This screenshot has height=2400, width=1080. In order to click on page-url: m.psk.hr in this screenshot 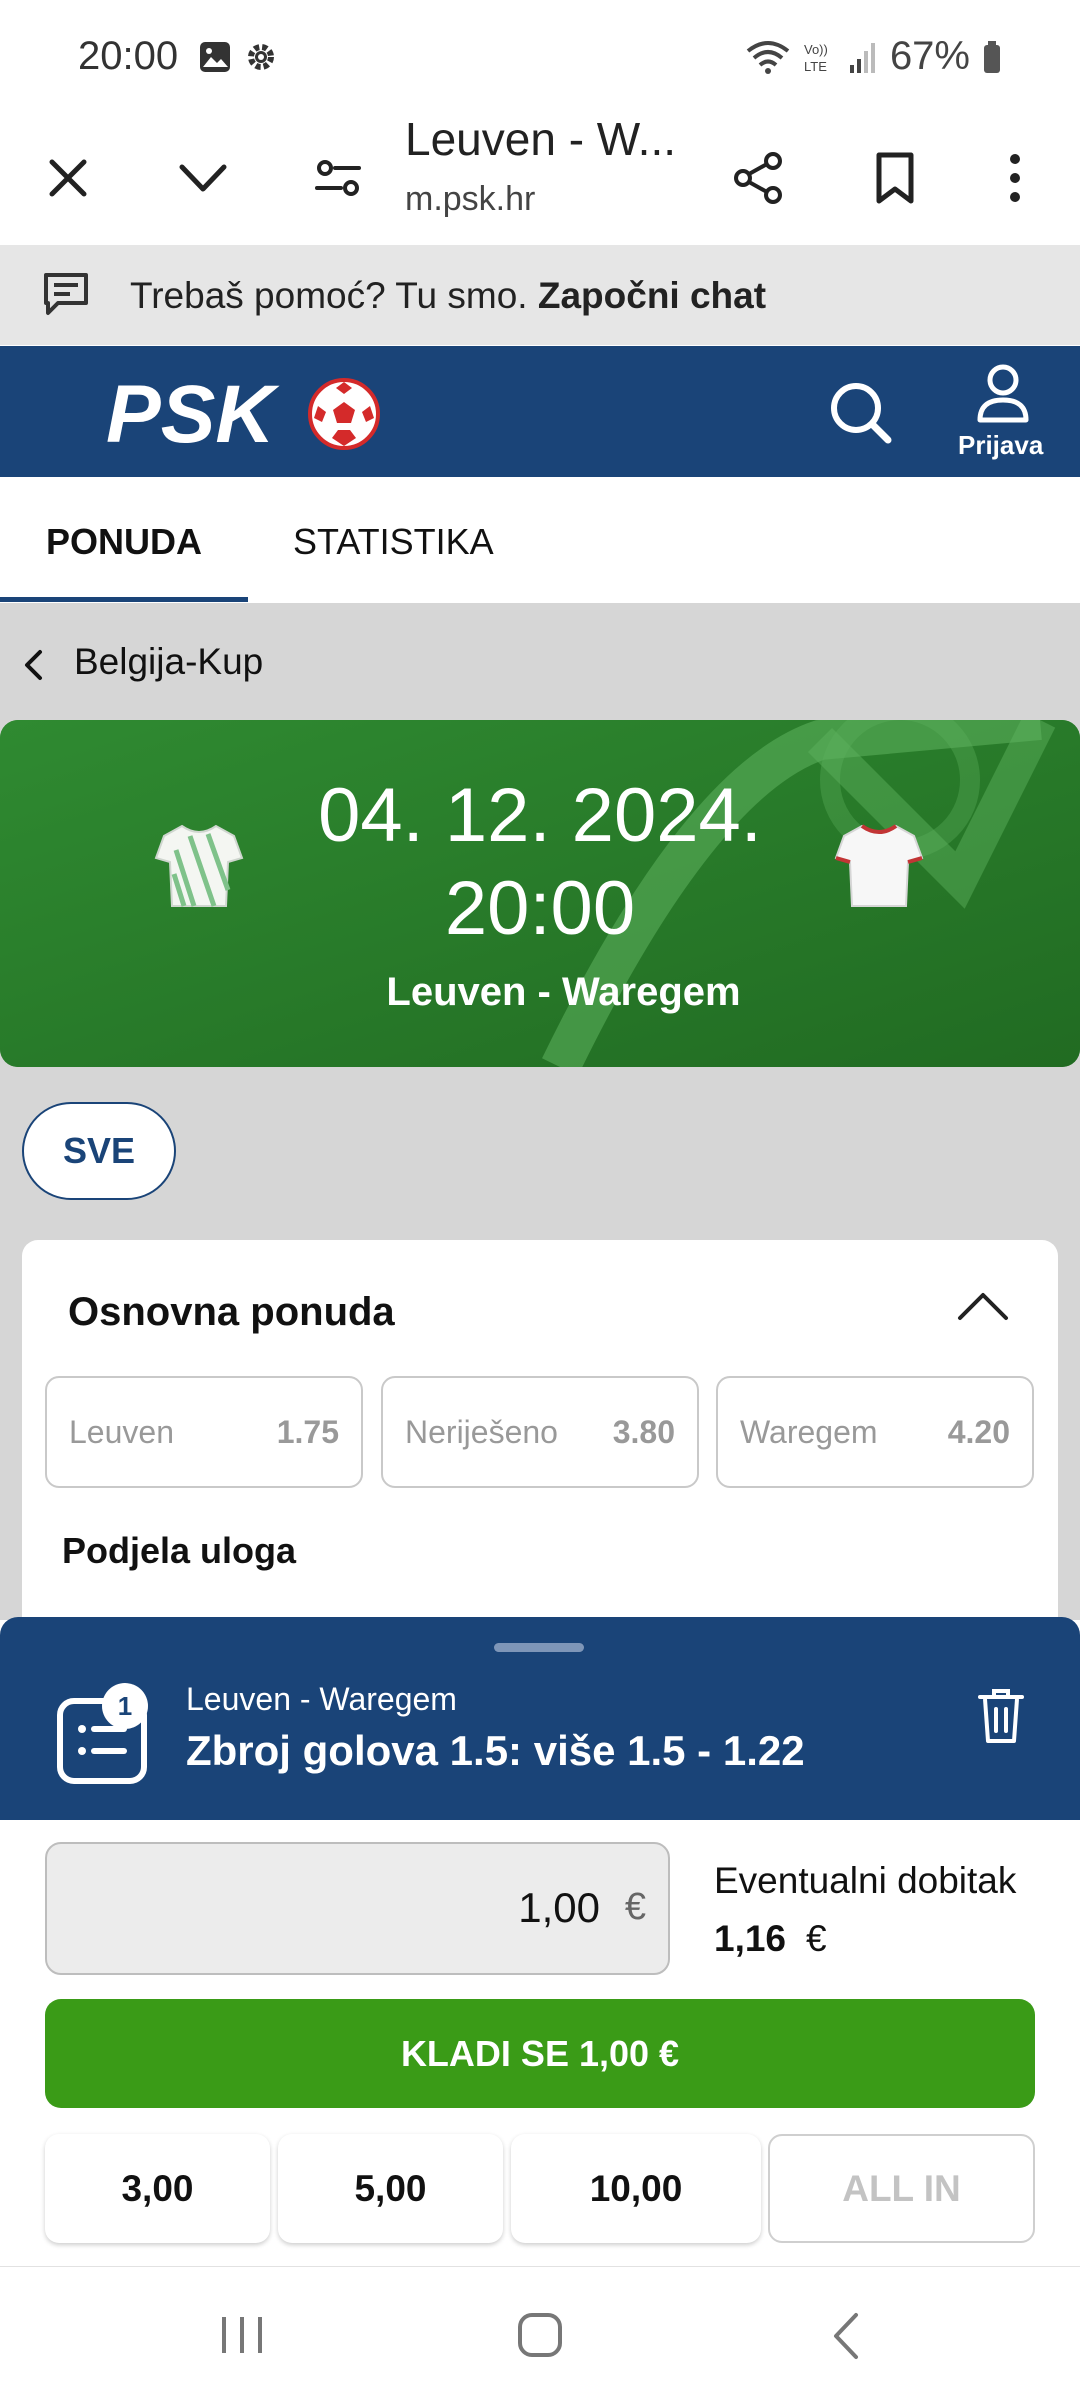, I will do `click(470, 199)`.